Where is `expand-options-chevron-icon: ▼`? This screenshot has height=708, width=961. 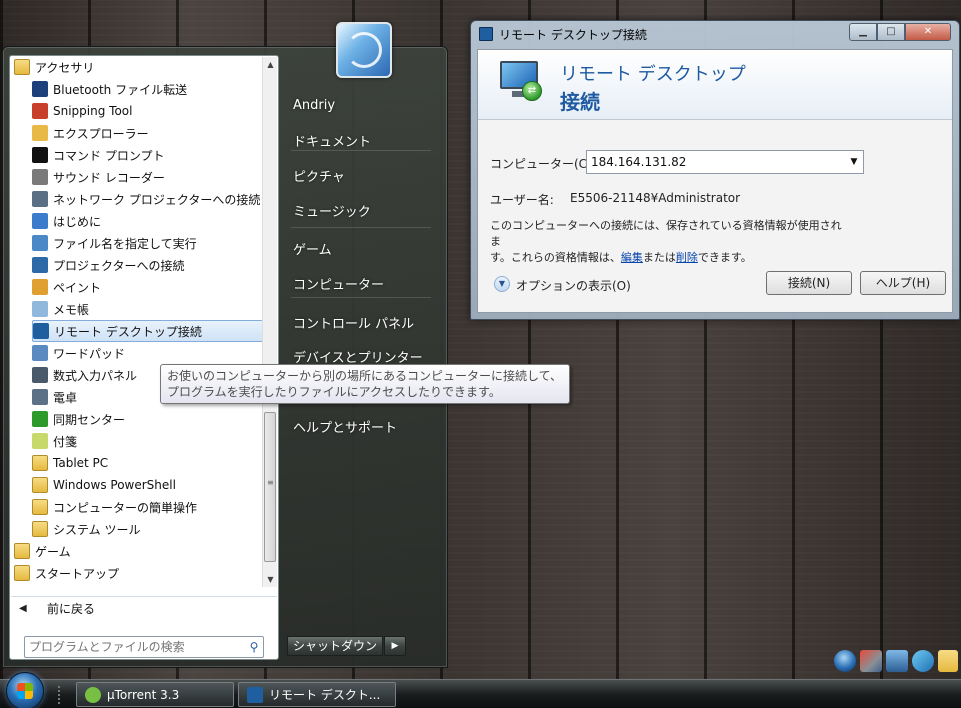 expand-options-chevron-icon: ▼ is located at coordinates (502, 284).